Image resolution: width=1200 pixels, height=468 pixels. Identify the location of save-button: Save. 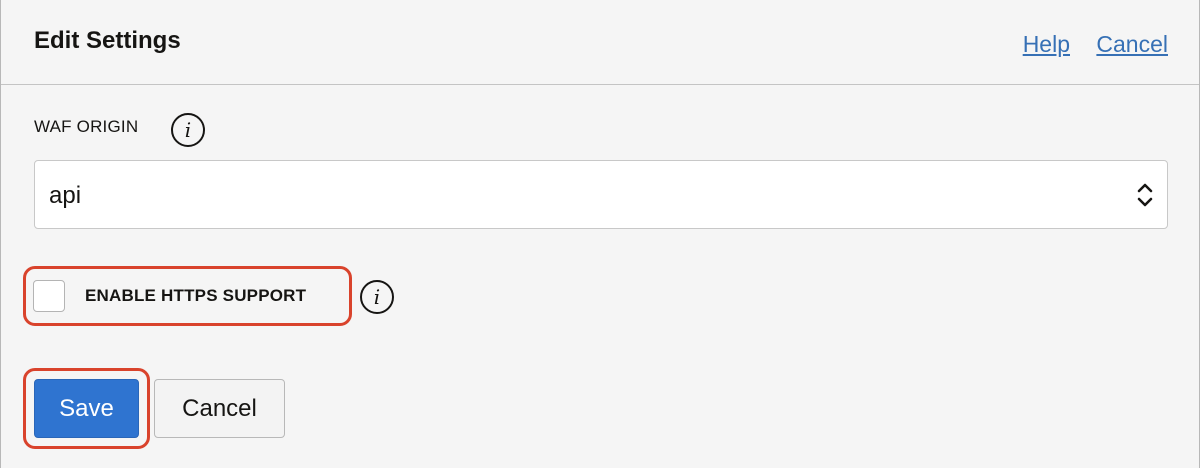
(86, 408).